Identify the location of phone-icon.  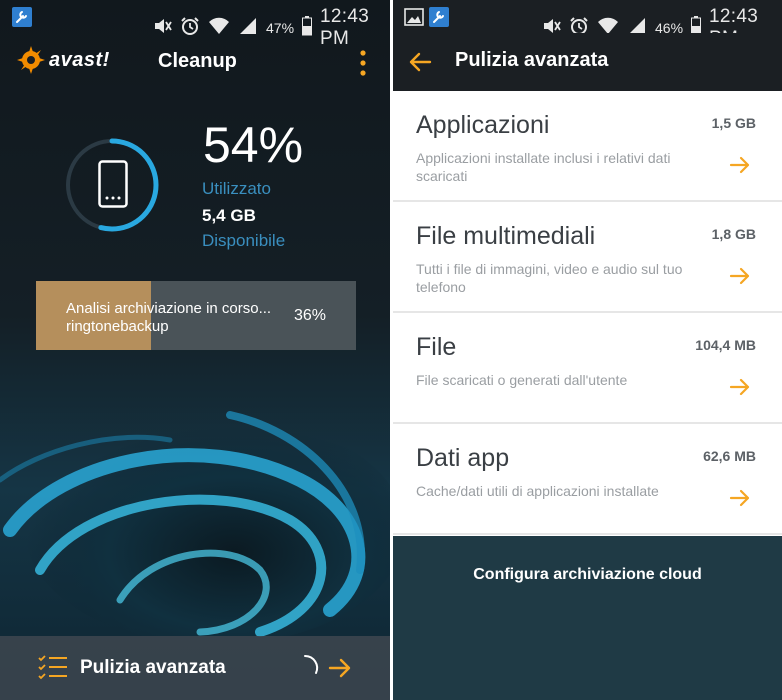
(113, 184).